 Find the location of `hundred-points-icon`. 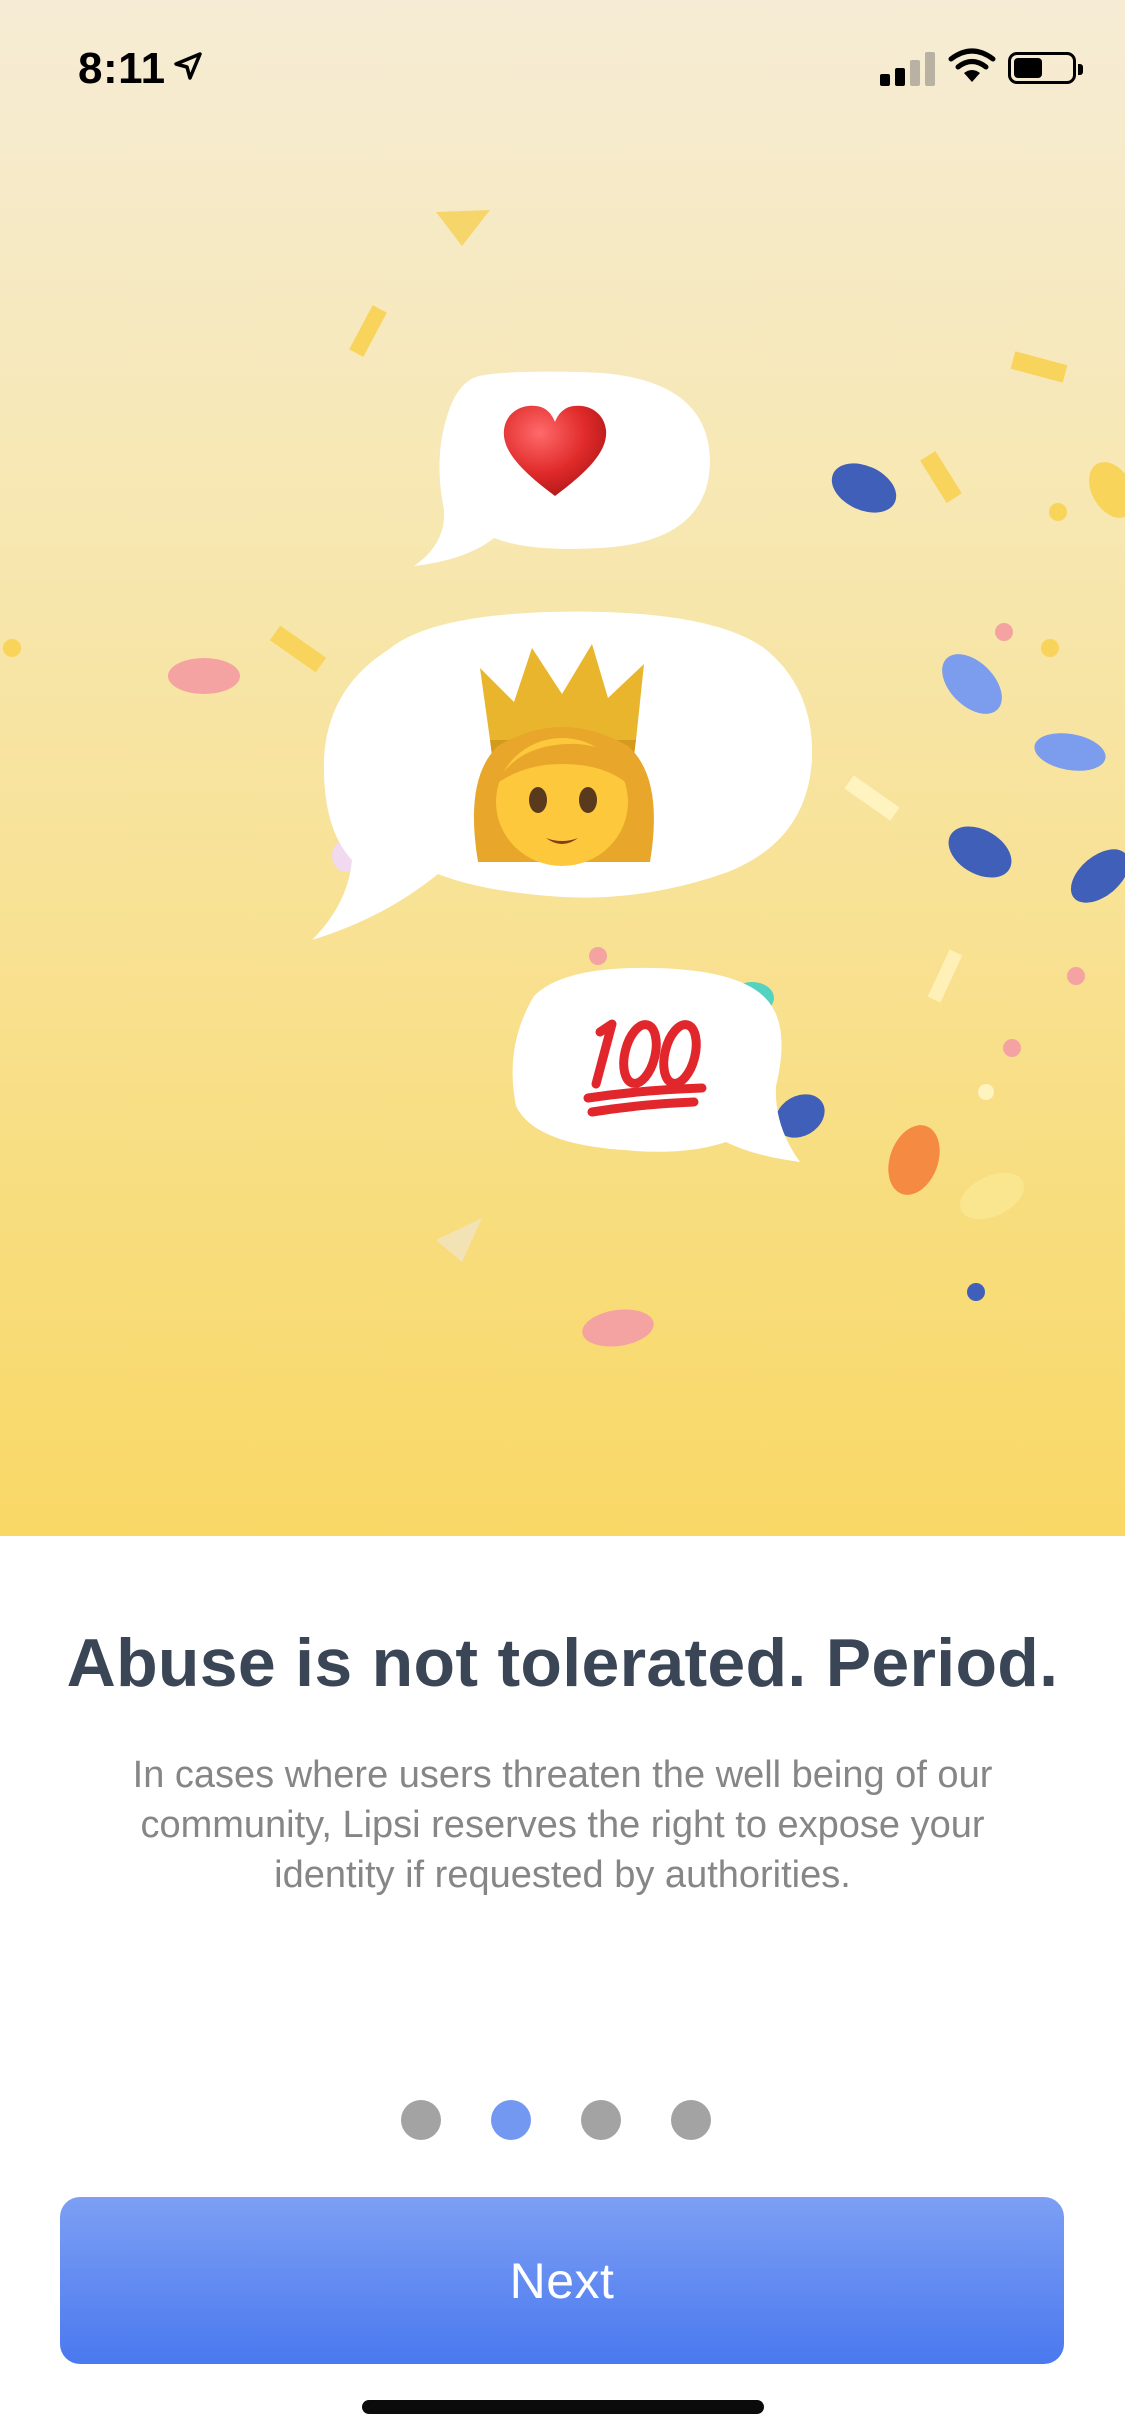

hundred-points-icon is located at coordinates (647, 1065).